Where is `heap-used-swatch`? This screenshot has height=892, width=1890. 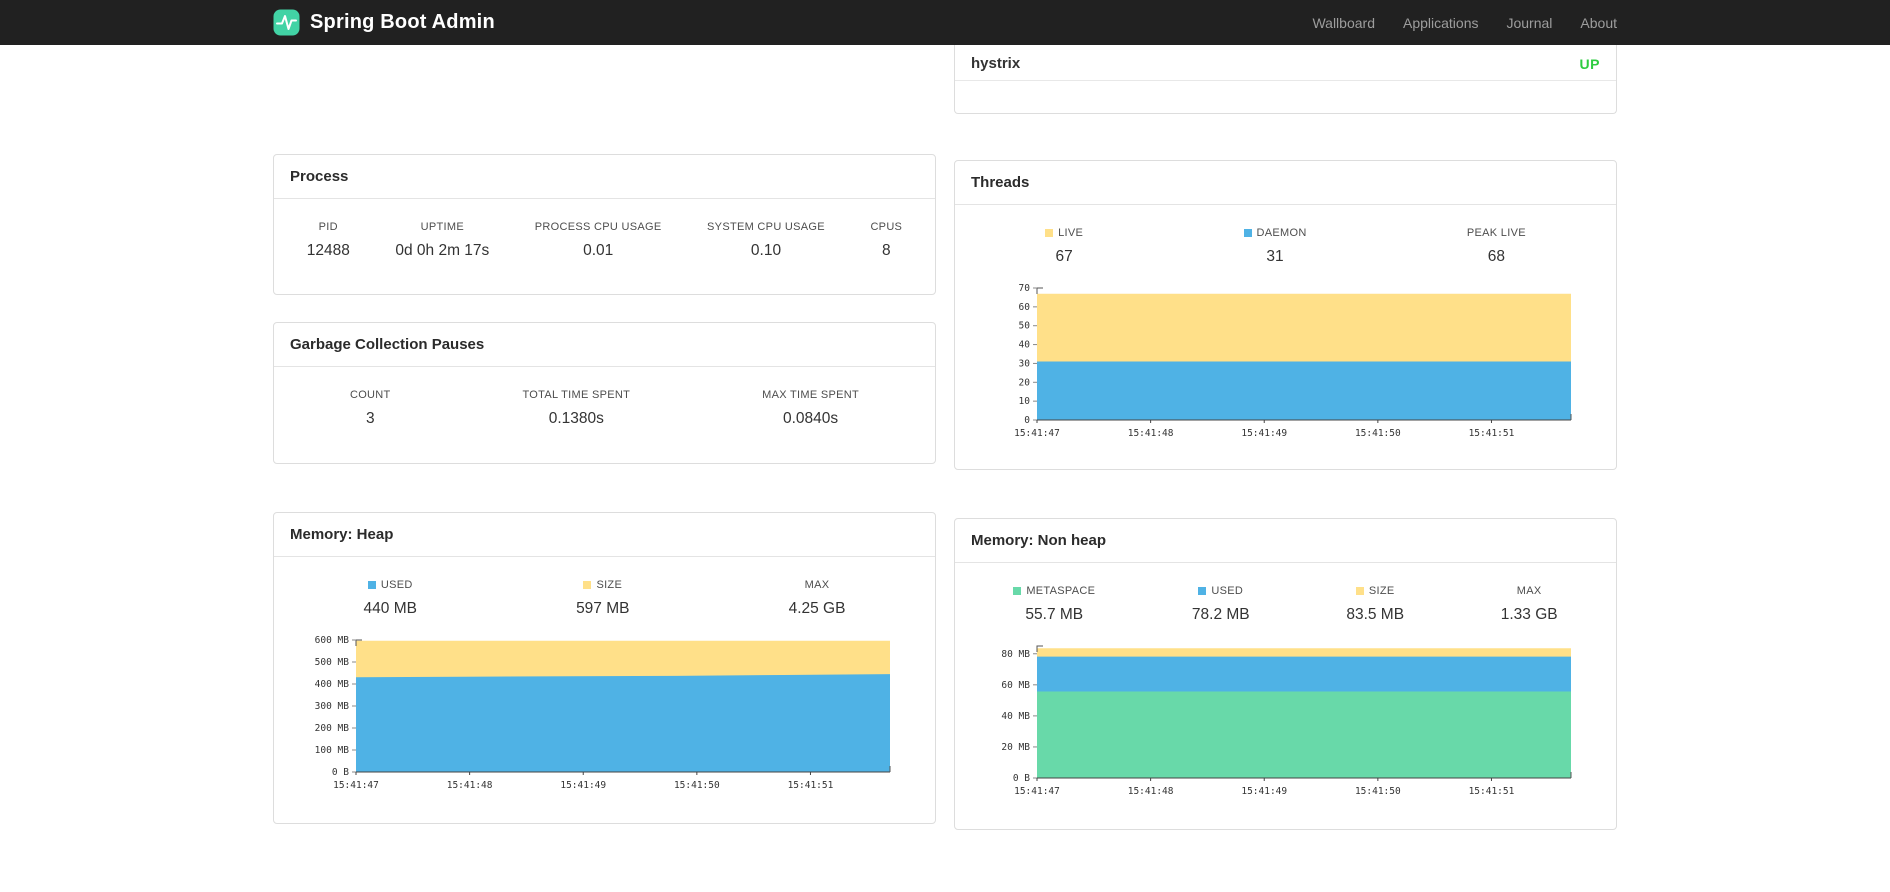 heap-used-swatch is located at coordinates (371, 585).